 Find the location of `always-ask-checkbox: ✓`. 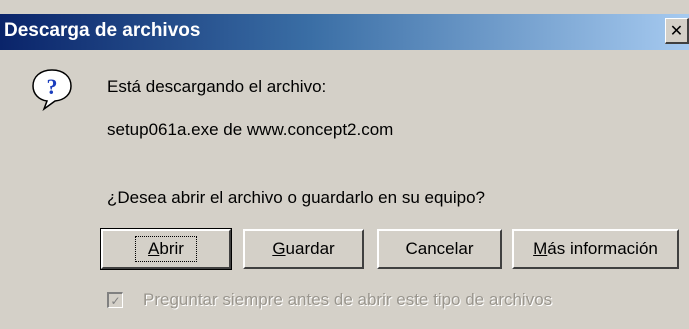

always-ask-checkbox: ✓ is located at coordinates (115, 300).